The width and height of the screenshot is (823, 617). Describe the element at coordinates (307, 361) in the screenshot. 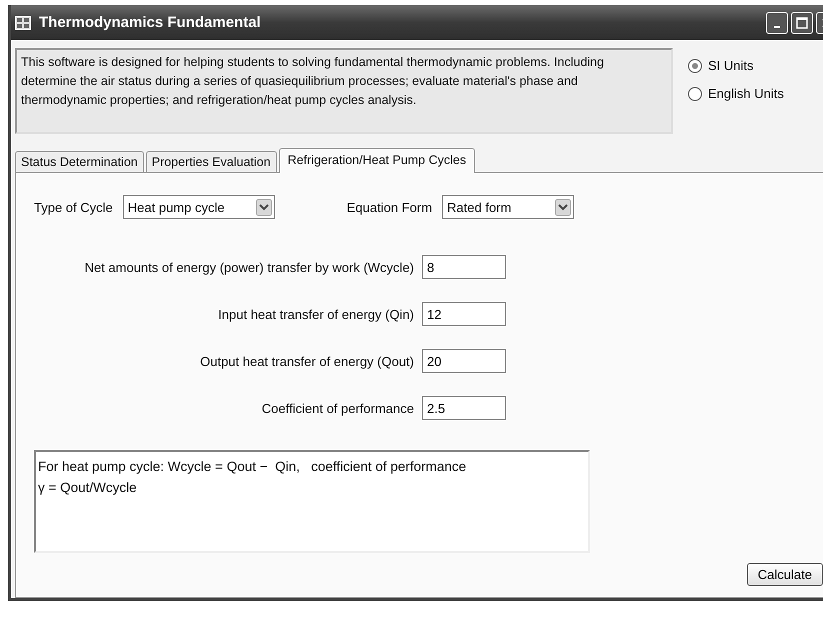

I see `field-label: Output heat transfer of energy (Qout)` at that location.